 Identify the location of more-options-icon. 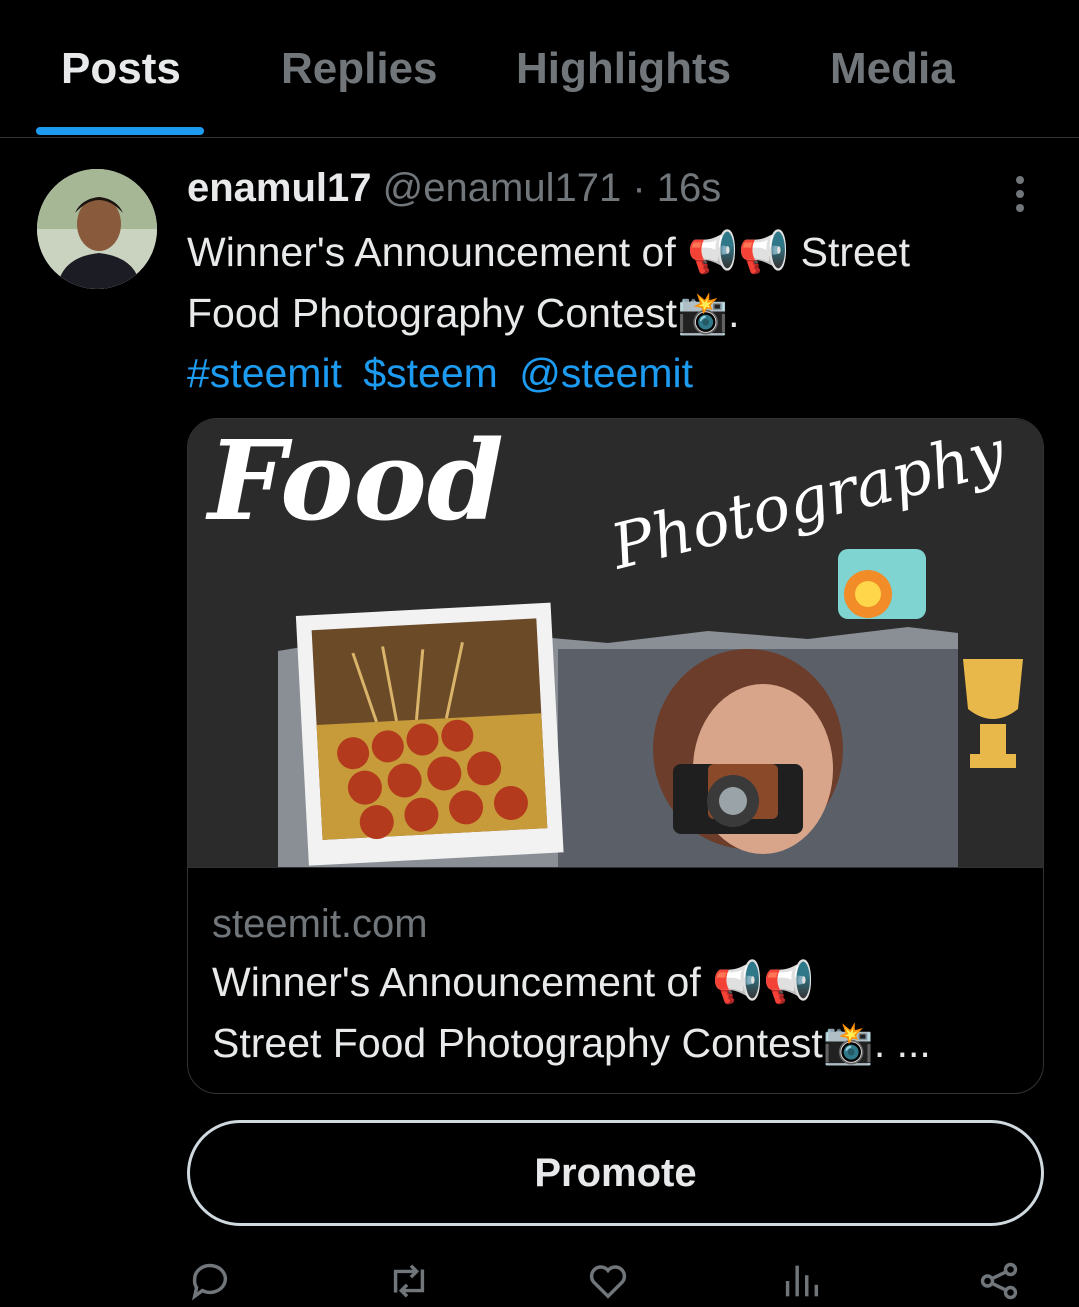
(1020, 194).